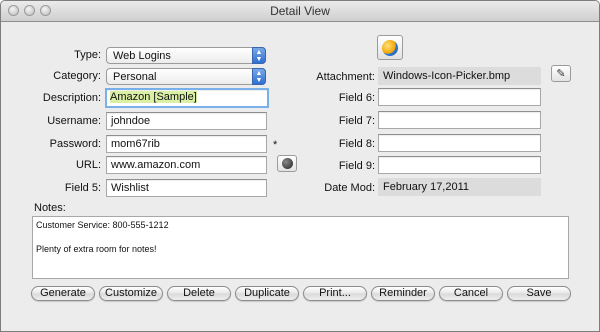  I want to click on pen-icon: ✎, so click(561, 74).